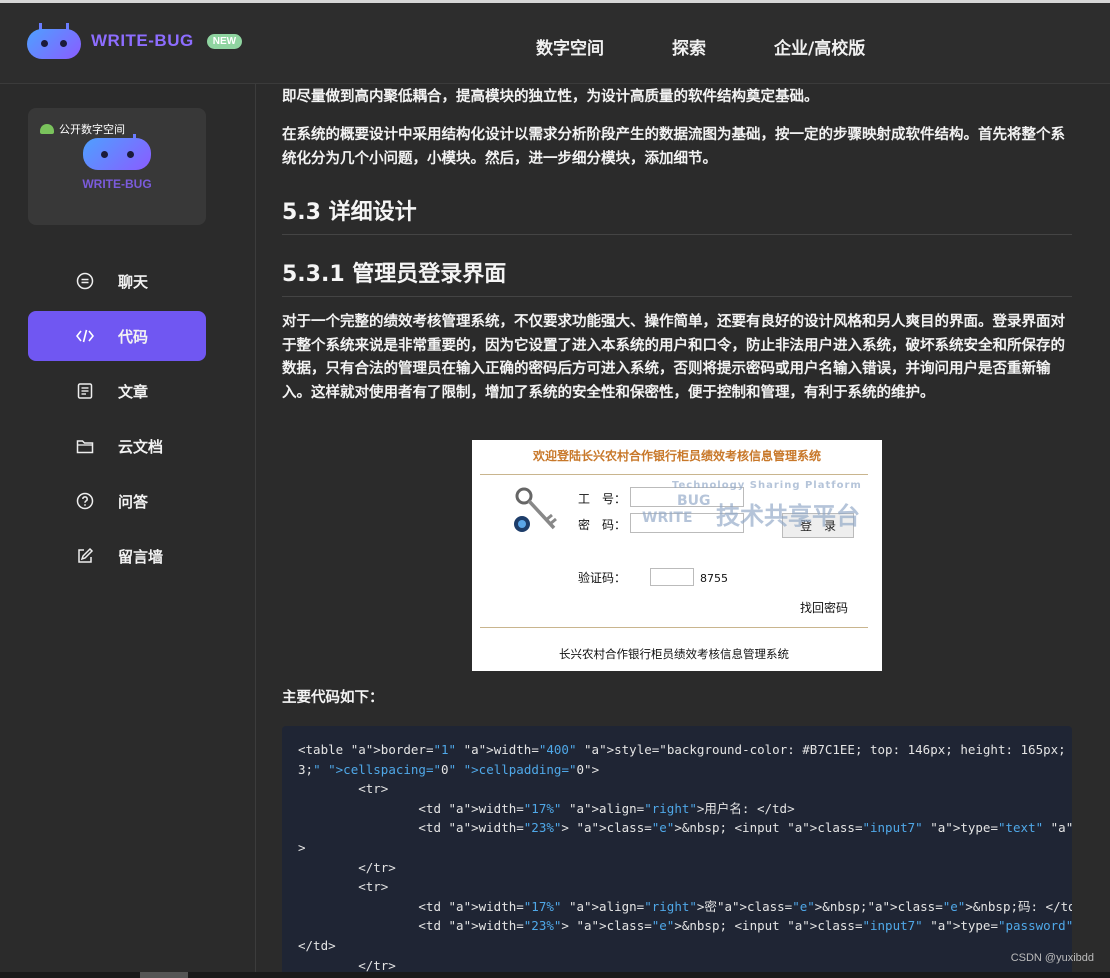  Describe the element at coordinates (819, 46) in the screenshot. I see `nav-enterprise: 企业/高校版` at that location.